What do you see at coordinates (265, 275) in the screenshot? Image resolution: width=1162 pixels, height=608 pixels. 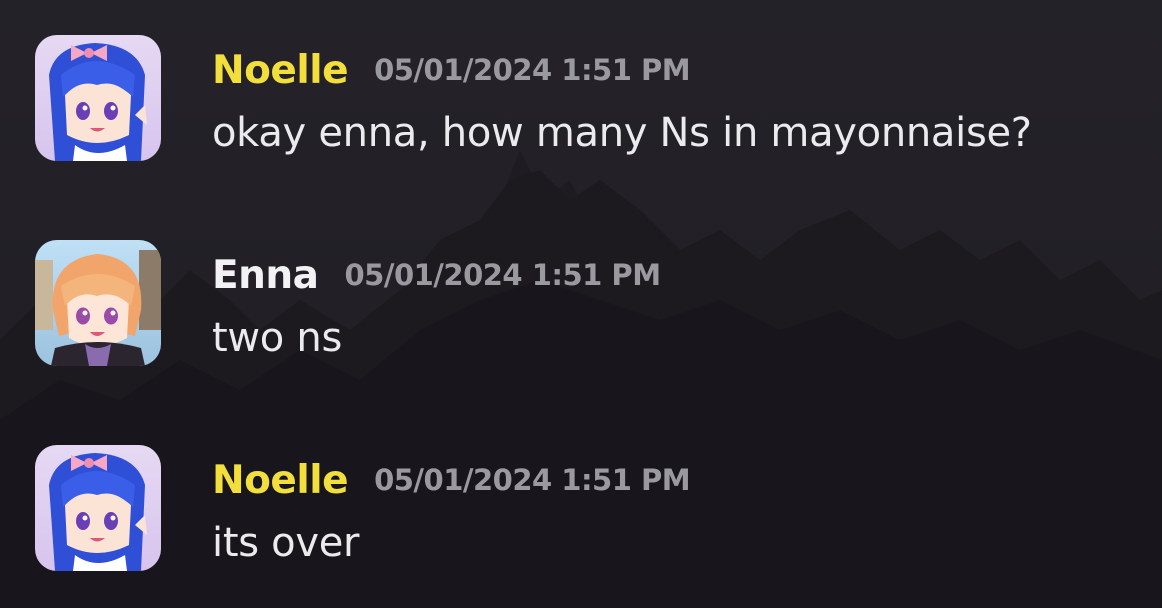 I see `username: Enna` at bounding box center [265, 275].